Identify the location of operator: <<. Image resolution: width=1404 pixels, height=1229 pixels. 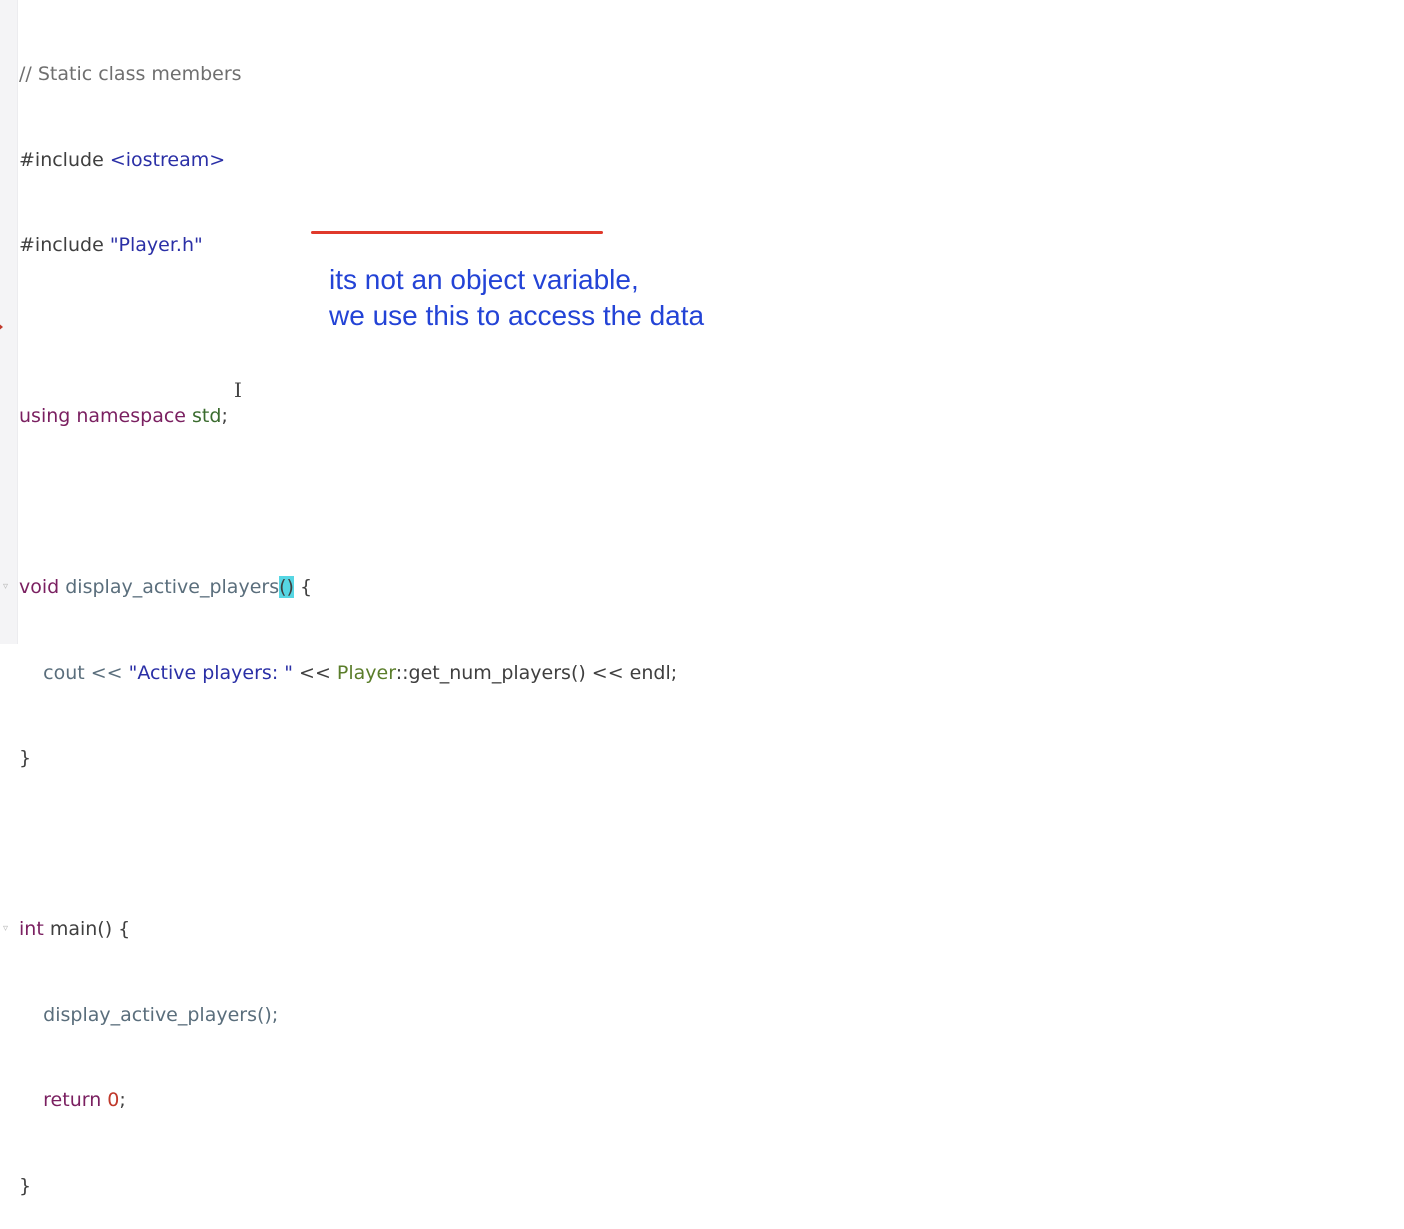
(315, 672).